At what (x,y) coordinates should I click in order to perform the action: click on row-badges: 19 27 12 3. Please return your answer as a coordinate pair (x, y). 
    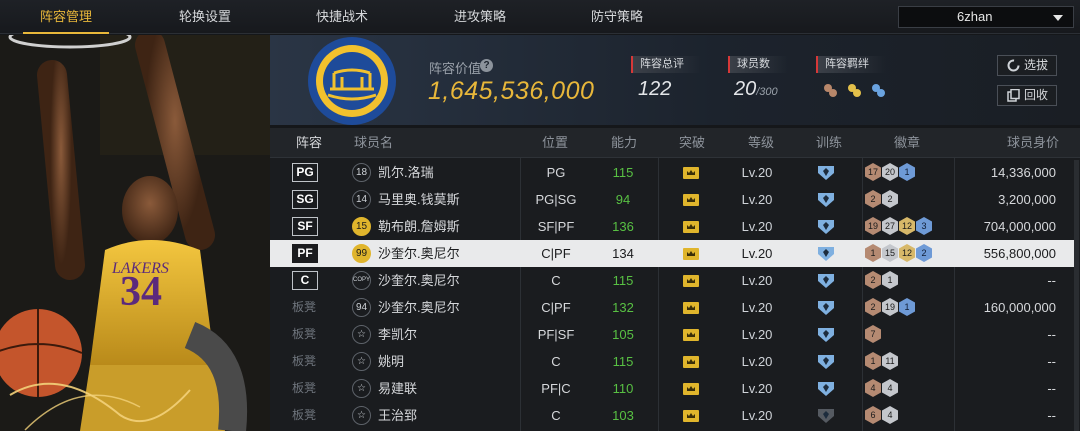
    Looking at the image, I should click on (899, 226).